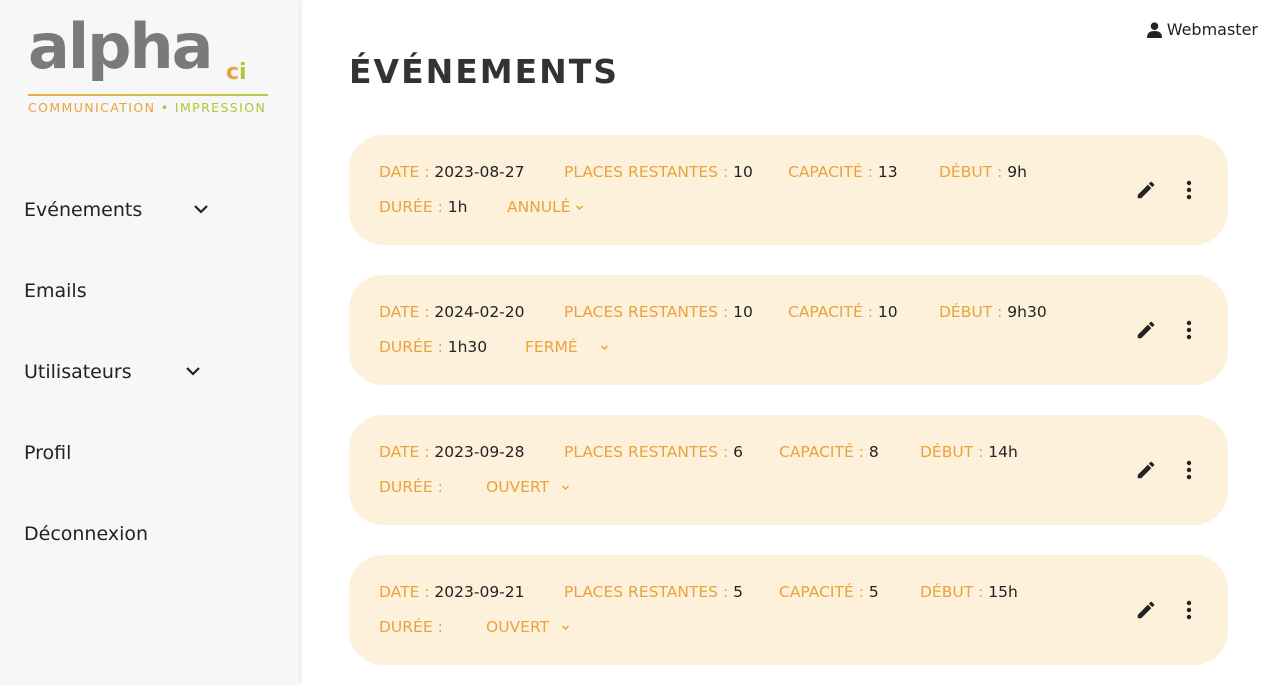 This screenshot has height=685, width=1271. I want to click on status-select: FERMÉ, so click(567, 347).